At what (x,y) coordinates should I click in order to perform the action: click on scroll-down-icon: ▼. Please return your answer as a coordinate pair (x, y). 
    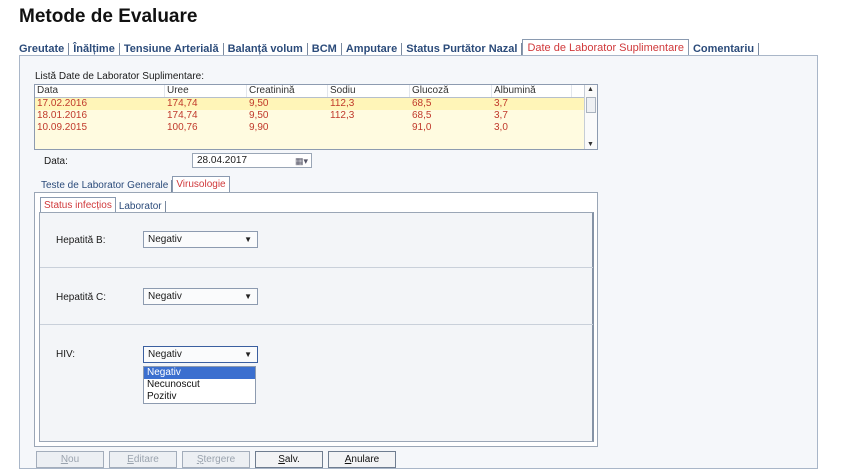
    Looking at the image, I should click on (590, 144).